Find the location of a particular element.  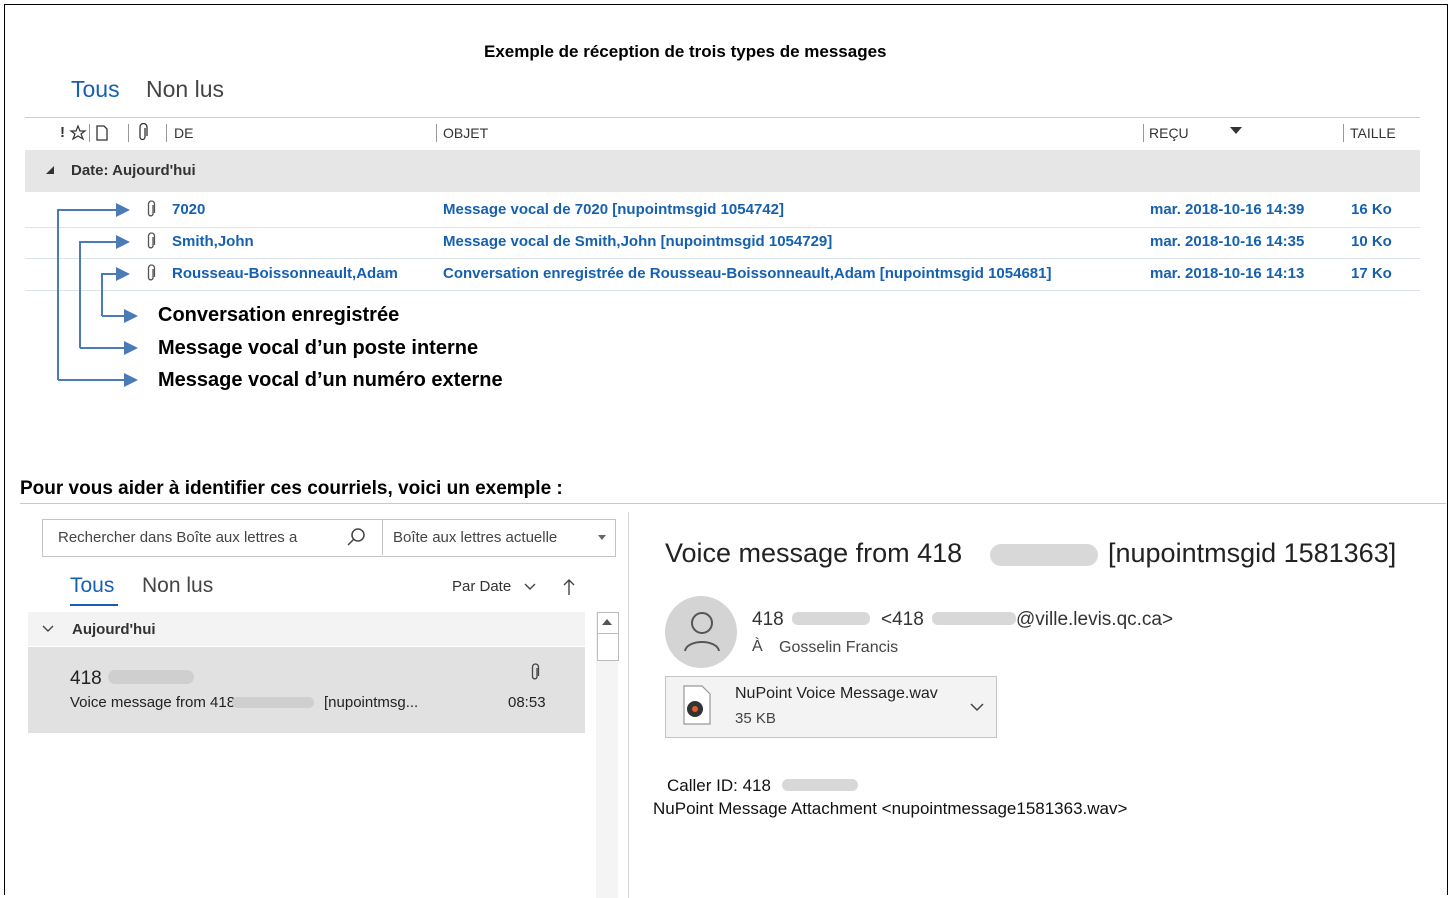

attachment-size: 35 KB is located at coordinates (755, 718).